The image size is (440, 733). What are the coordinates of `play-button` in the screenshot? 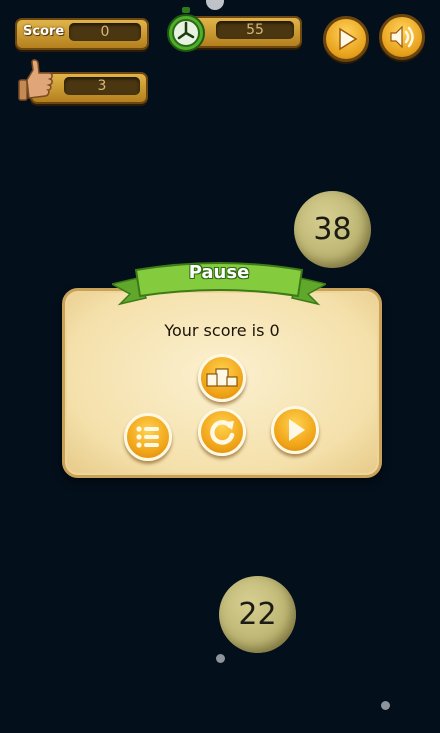 It's located at (346, 39).